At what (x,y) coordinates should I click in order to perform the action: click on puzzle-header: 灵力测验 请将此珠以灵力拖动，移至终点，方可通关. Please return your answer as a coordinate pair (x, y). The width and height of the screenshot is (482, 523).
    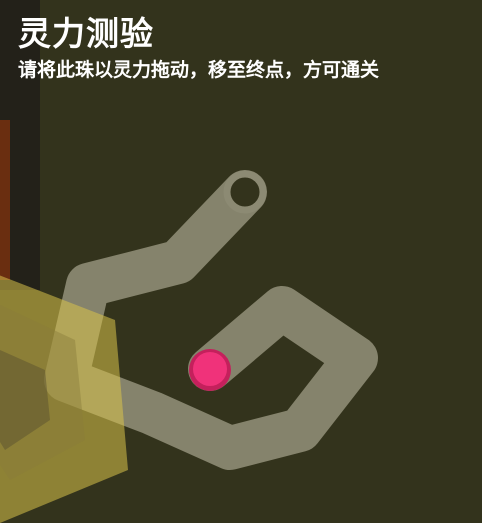
    Looking at the image, I should click on (246, 49).